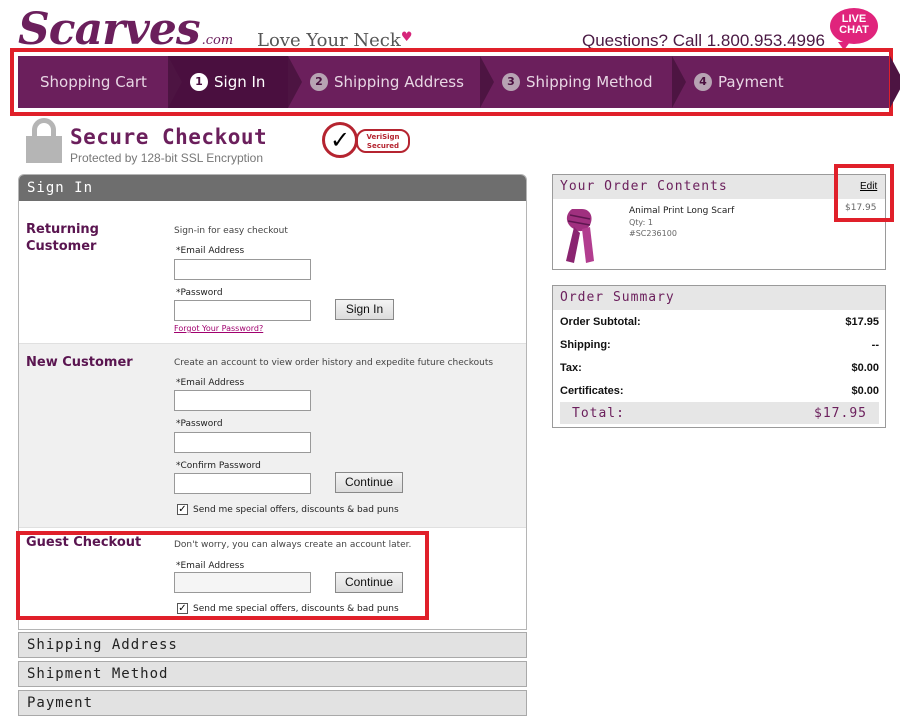 Image resolution: width=900 pixels, height=728 pixels. Describe the element at coordinates (222, 575) in the screenshot. I see `guest-checkout-highlight-box` at that location.